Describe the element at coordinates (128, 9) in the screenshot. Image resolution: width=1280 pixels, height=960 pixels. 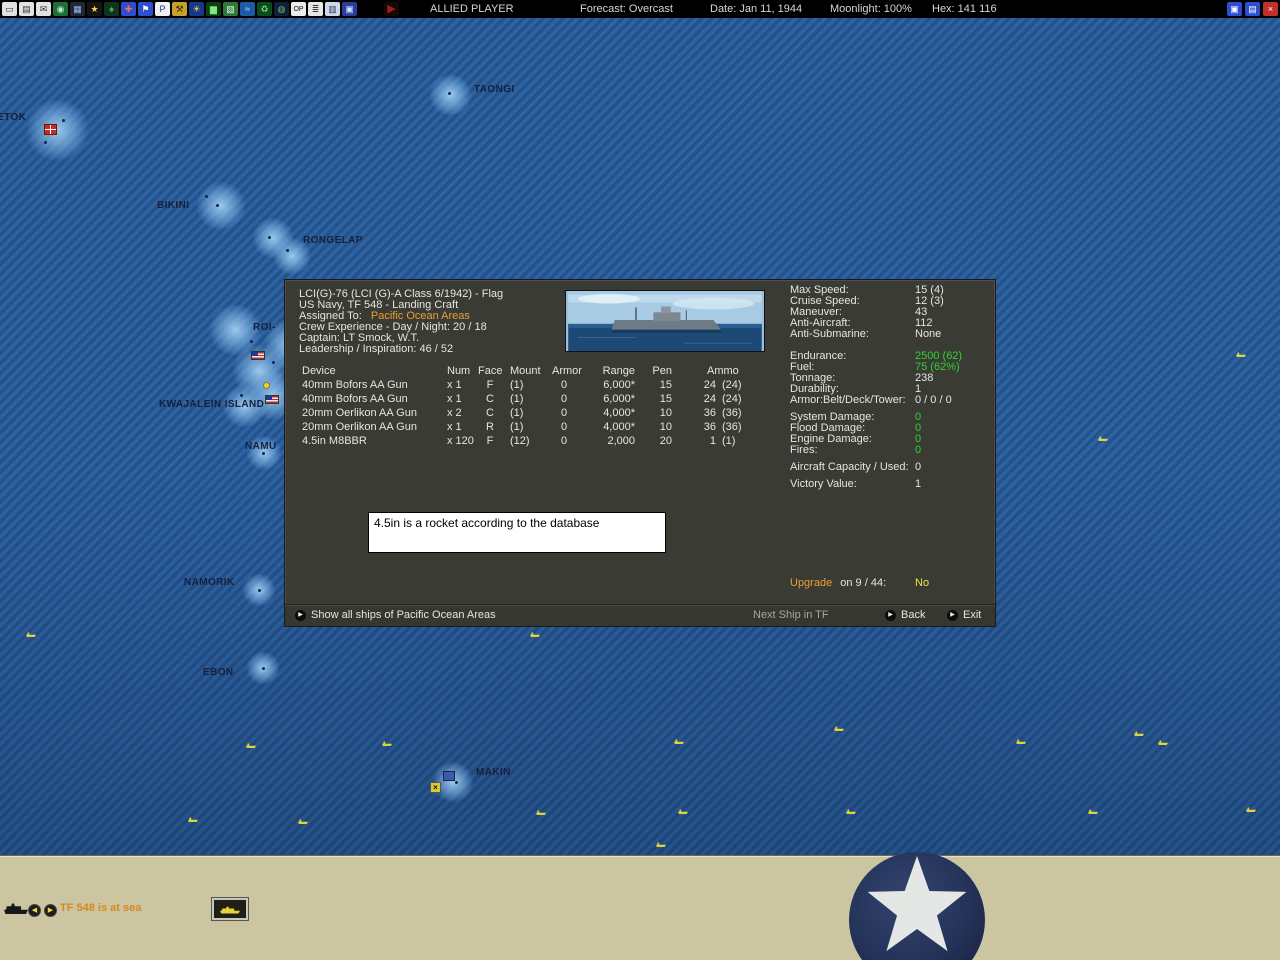
I see `medical-icon: ✚` at that location.